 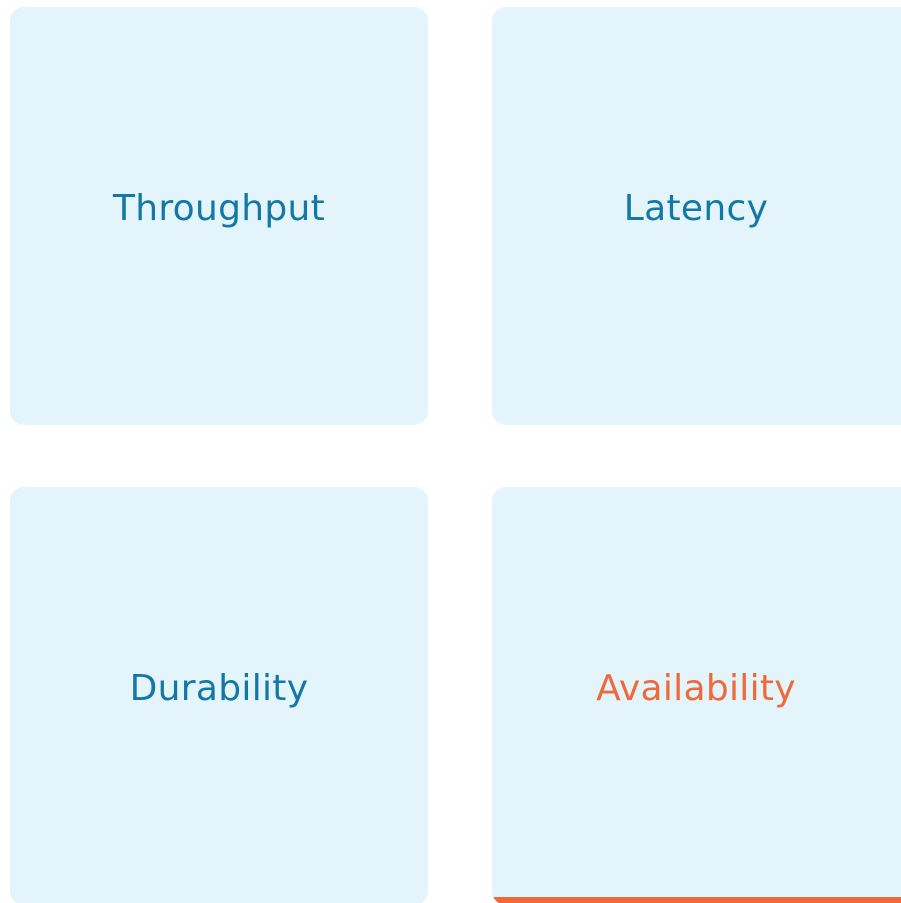 I want to click on tile-label-durability: Durability, so click(x=219, y=688).